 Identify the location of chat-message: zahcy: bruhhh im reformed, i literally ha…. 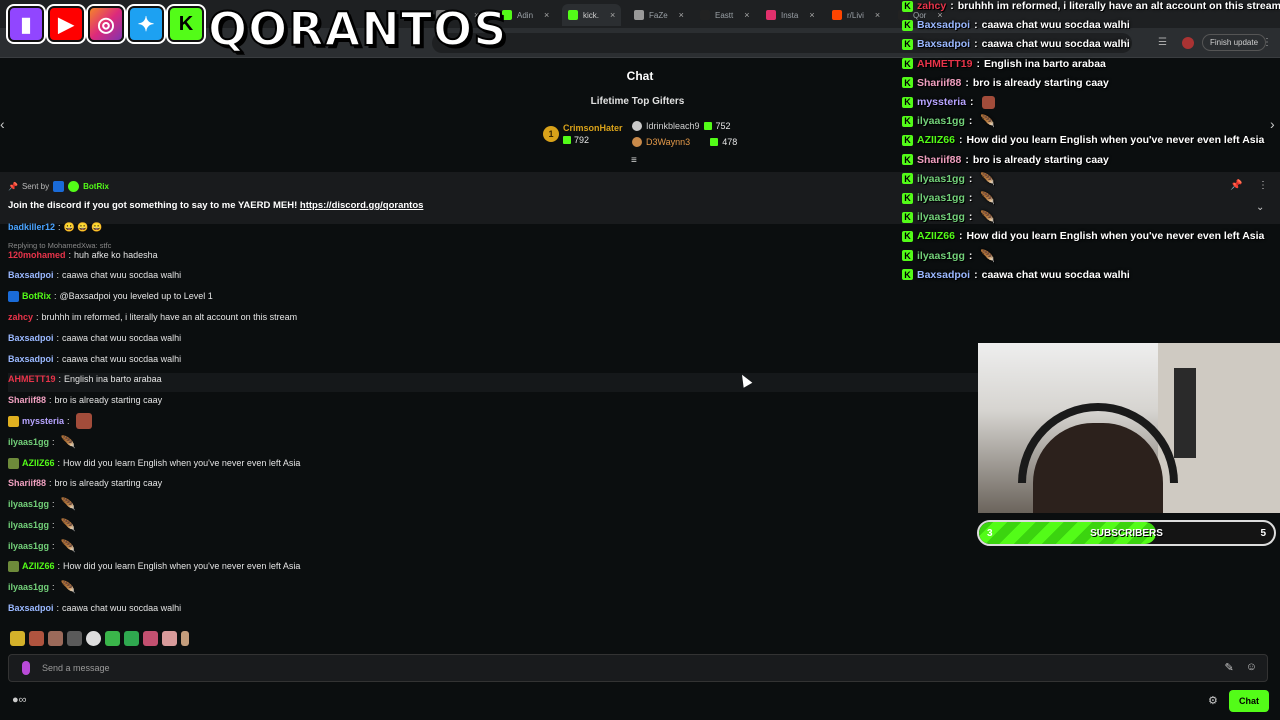
(152, 317).